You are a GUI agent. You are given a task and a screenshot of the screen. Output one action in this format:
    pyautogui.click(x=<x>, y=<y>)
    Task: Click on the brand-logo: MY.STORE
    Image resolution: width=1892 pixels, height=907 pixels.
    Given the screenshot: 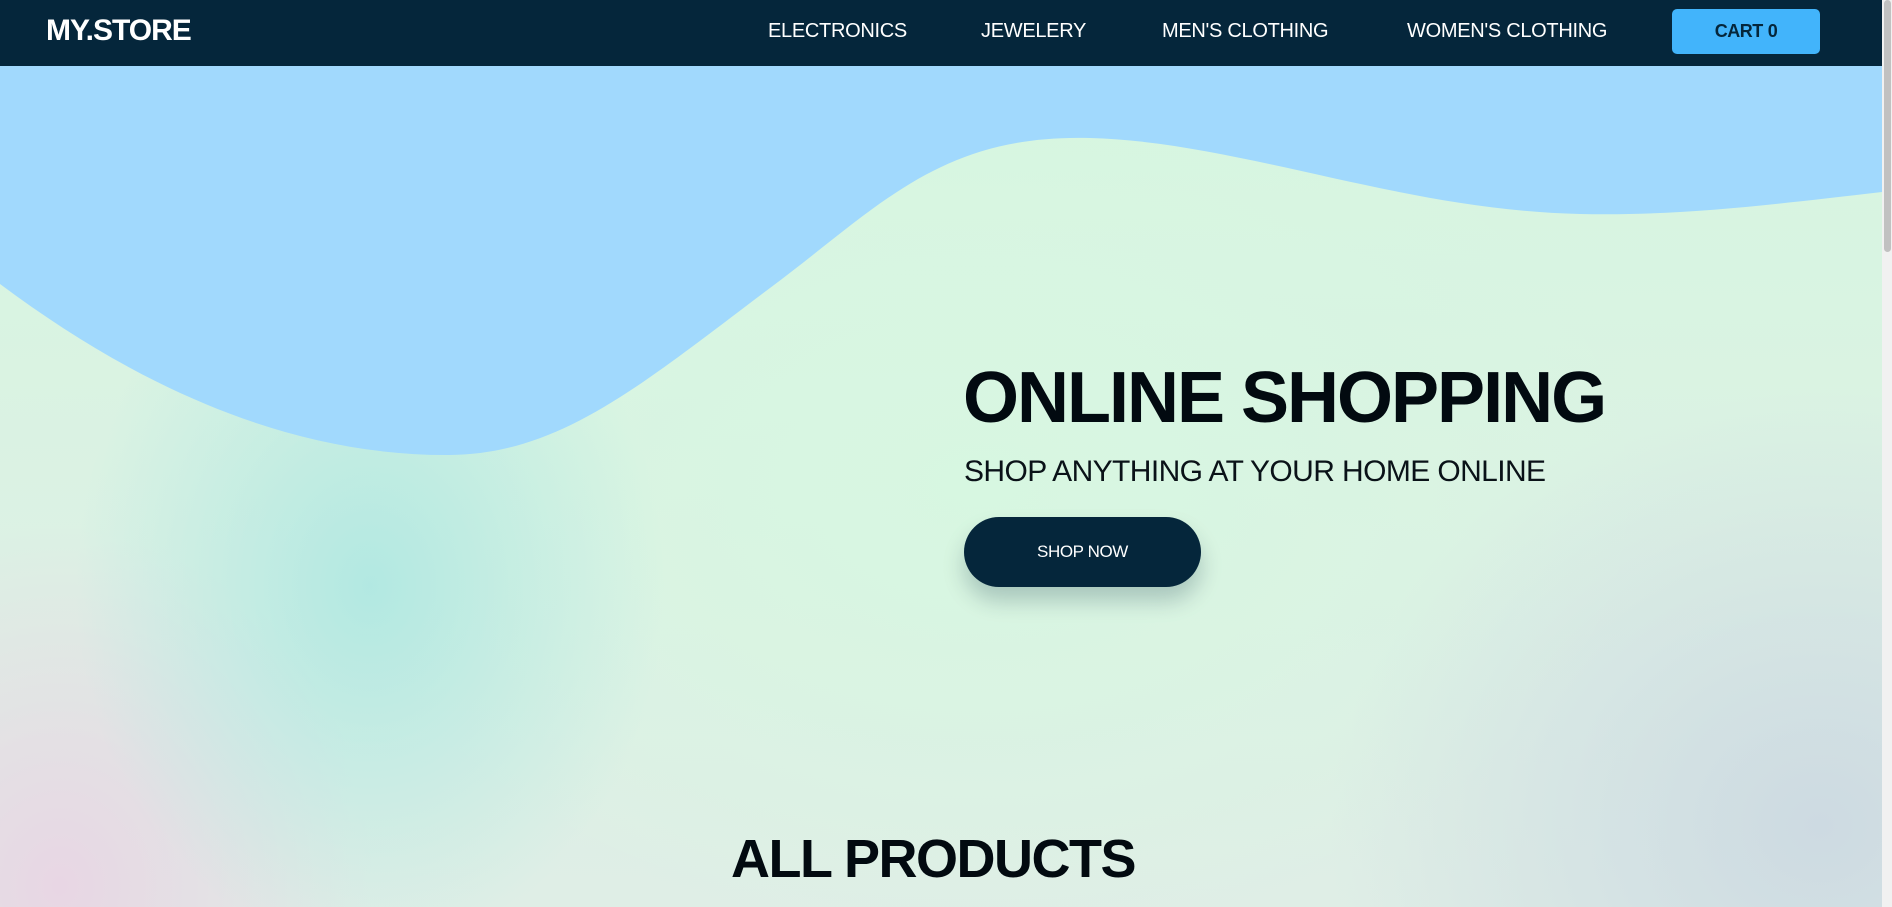 What is the action you would take?
    pyautogui.click(x=119, y=31)
    